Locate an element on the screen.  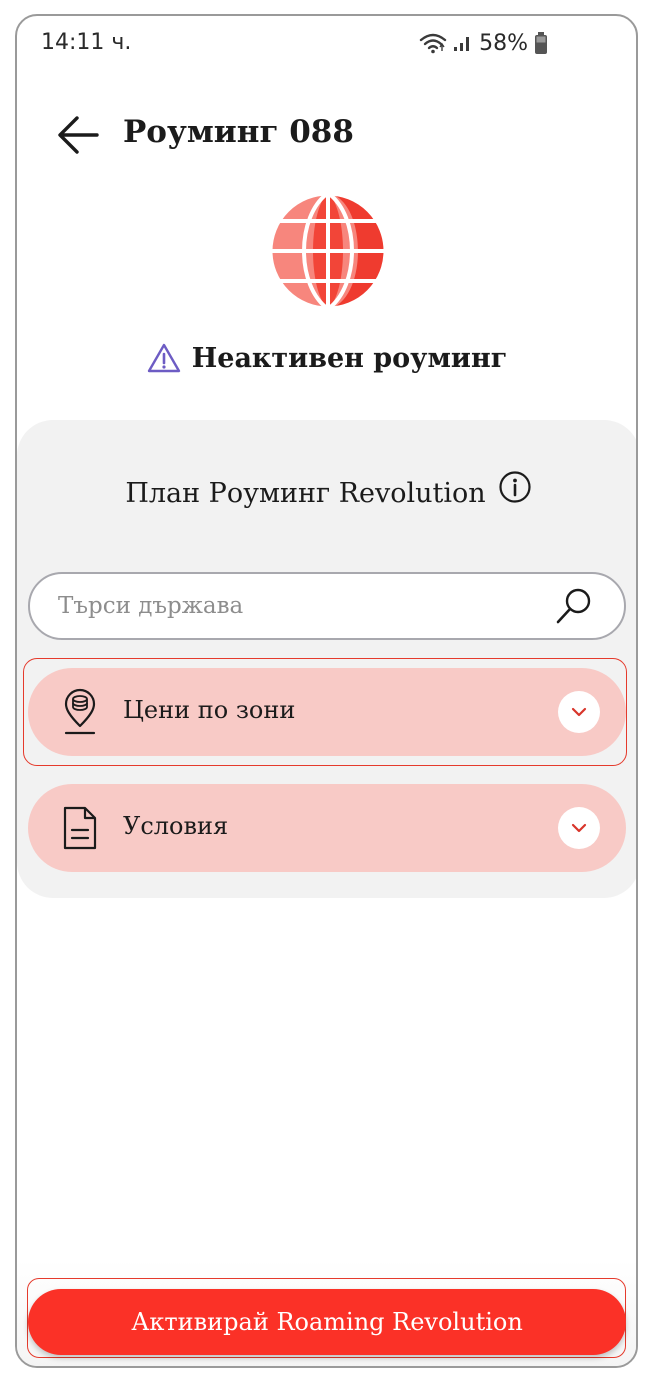
accordion-zone-prices: Цени по зони is located at coordinates (327, 712).